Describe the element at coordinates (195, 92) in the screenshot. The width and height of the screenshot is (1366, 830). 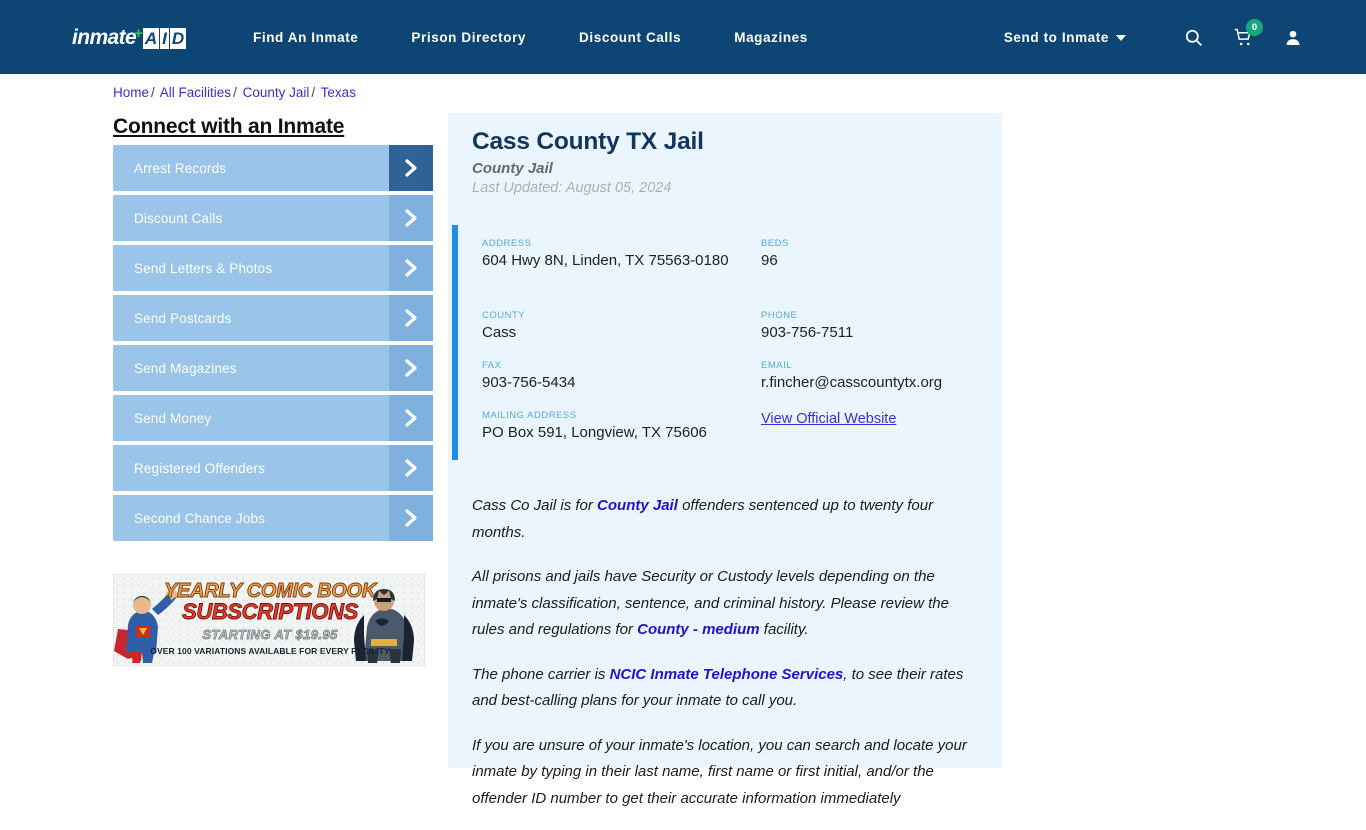
I see `breadcrumb-item-all-facilities: All Facilities` at that location.